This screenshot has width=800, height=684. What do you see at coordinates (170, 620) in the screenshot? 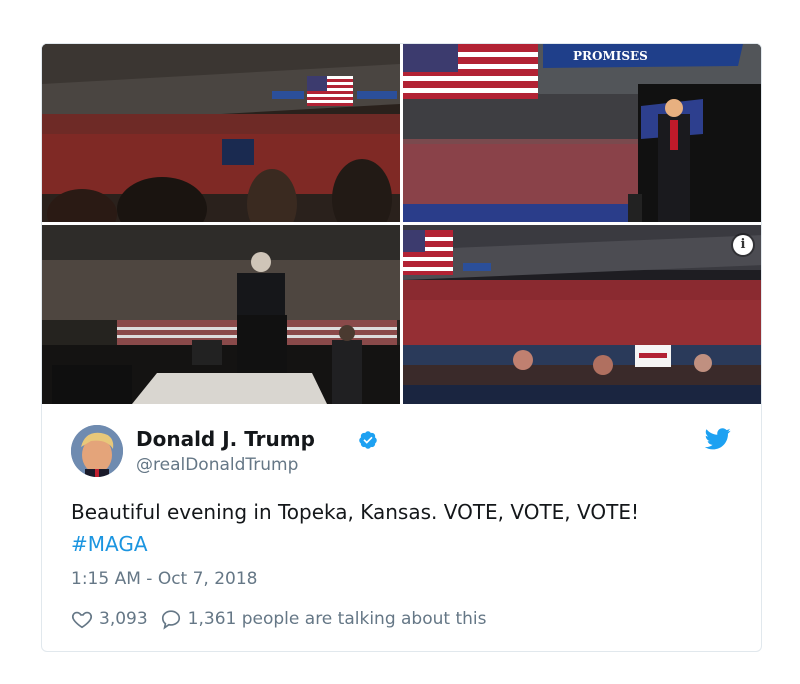
I see `speech-bubble-icon` at bounding box center [170, 620].